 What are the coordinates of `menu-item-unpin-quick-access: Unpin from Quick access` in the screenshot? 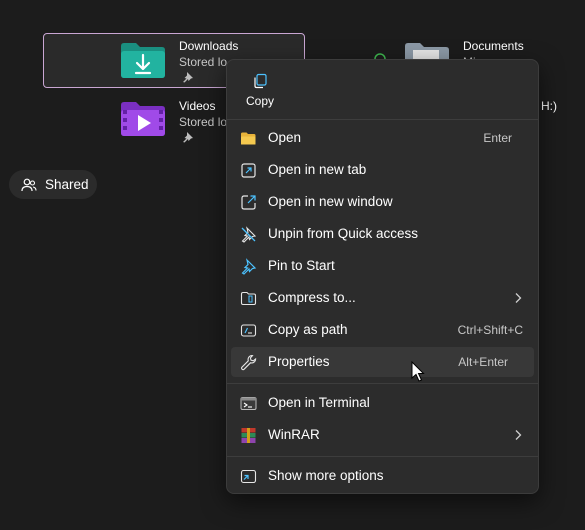 It's located at (382, 234).